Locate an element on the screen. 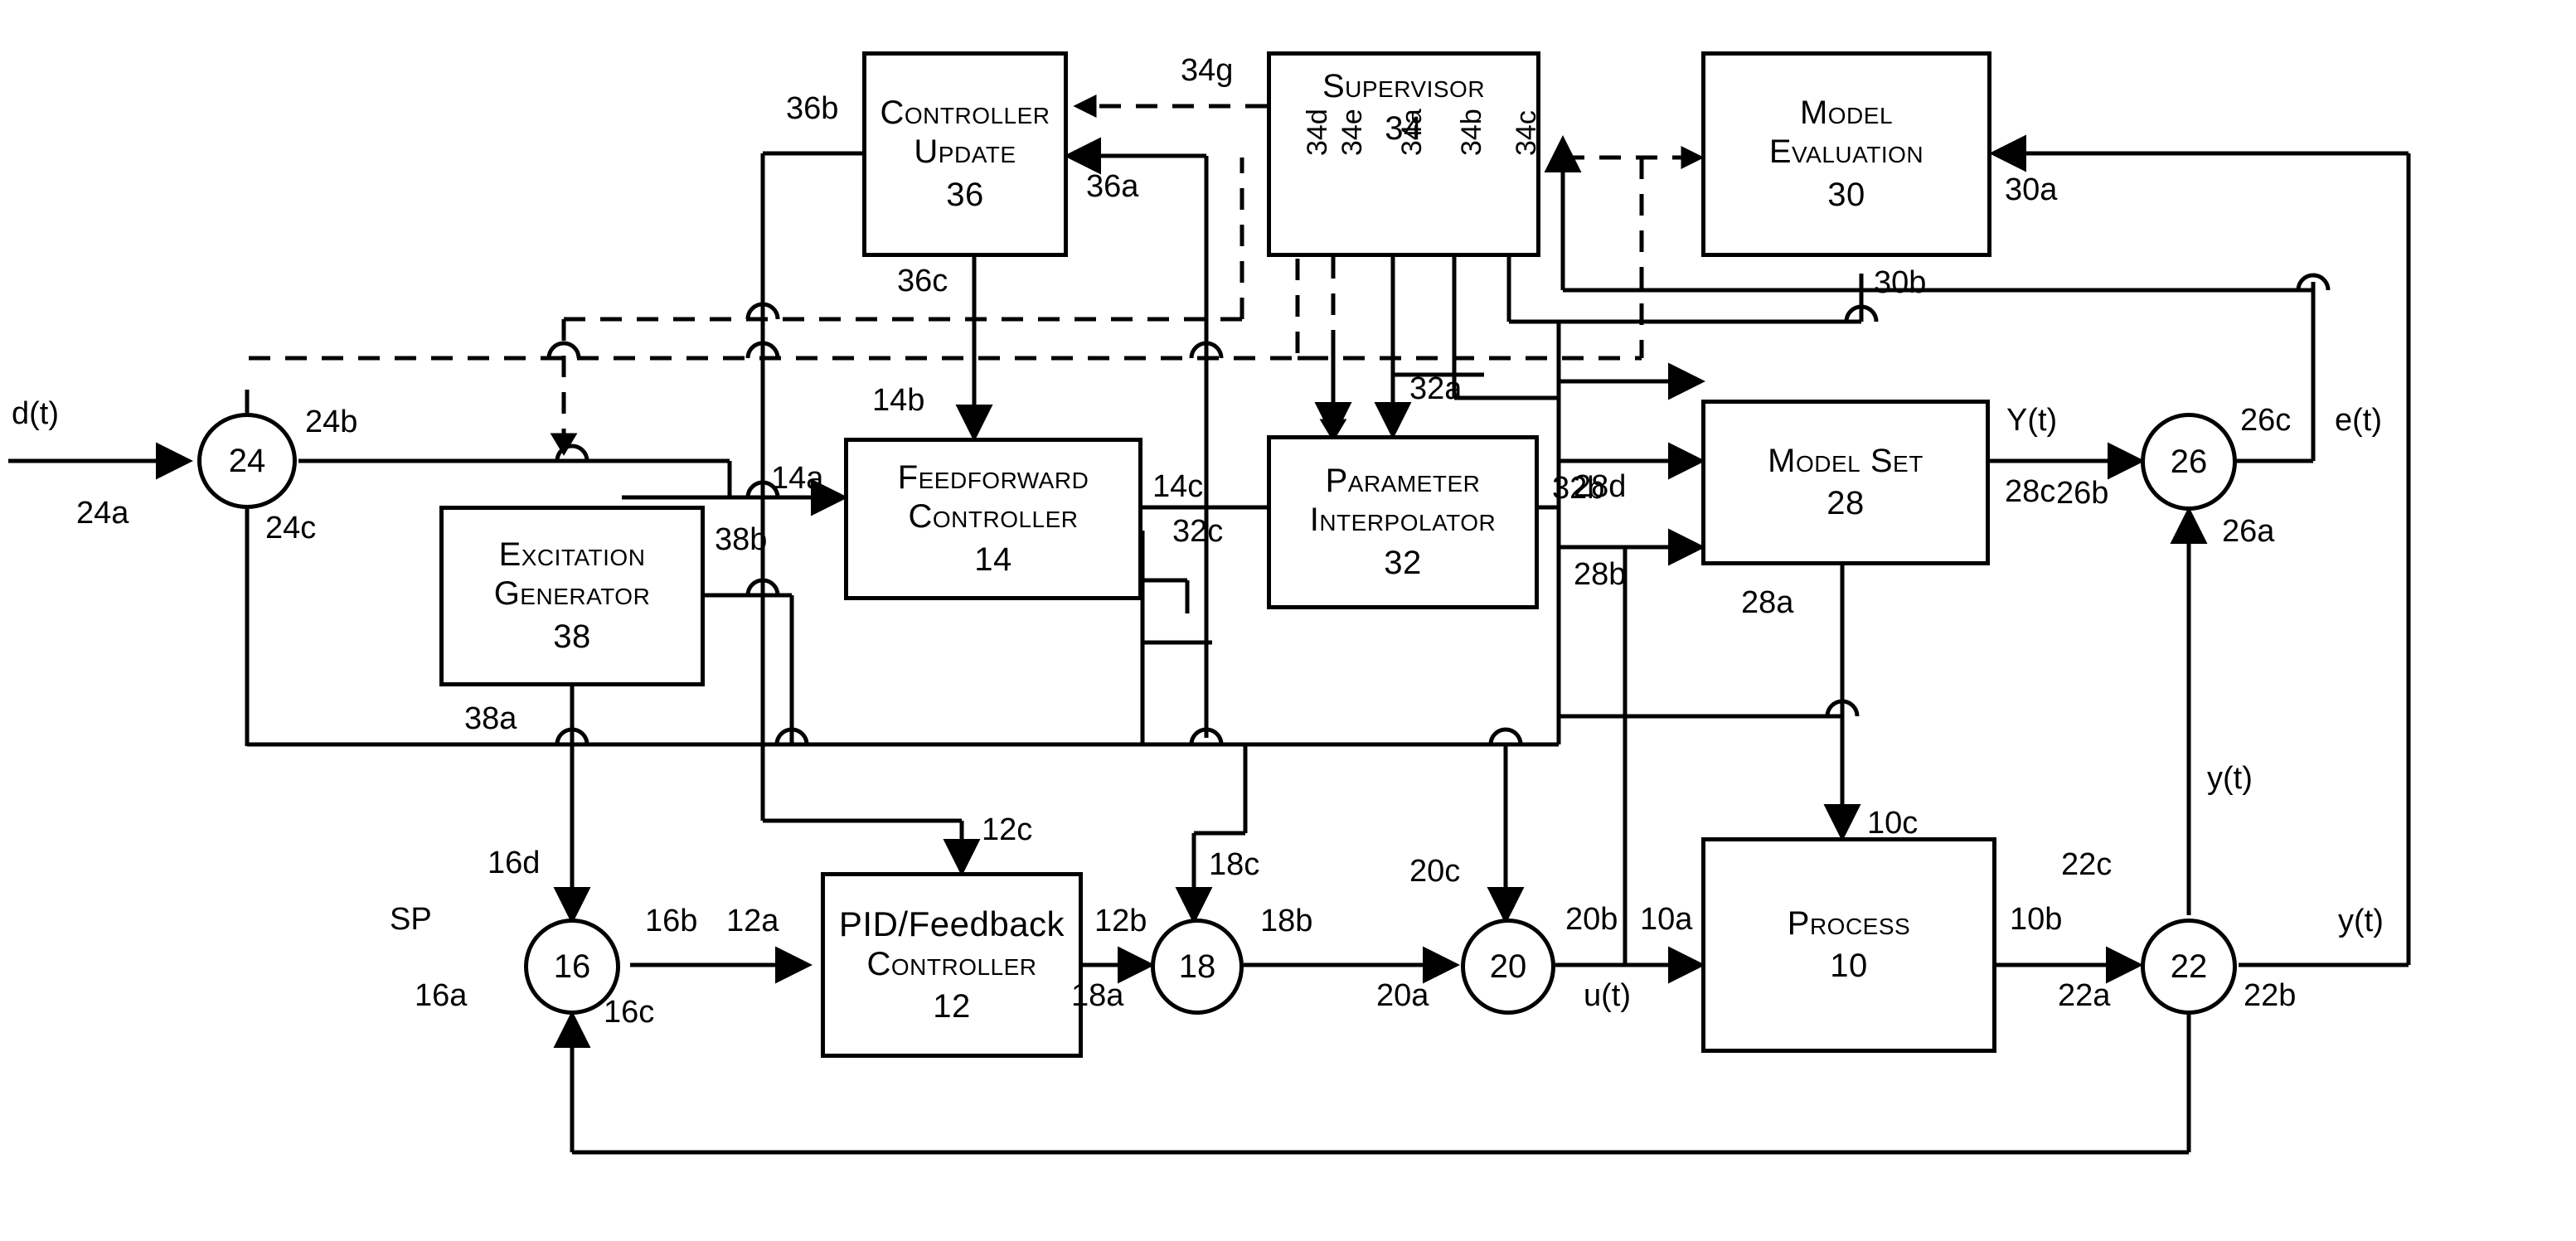 Image resolution: width=2576 pixels, height=1241 pixels. ref-label-30b: 30b is located at coordinates (1900, 282).